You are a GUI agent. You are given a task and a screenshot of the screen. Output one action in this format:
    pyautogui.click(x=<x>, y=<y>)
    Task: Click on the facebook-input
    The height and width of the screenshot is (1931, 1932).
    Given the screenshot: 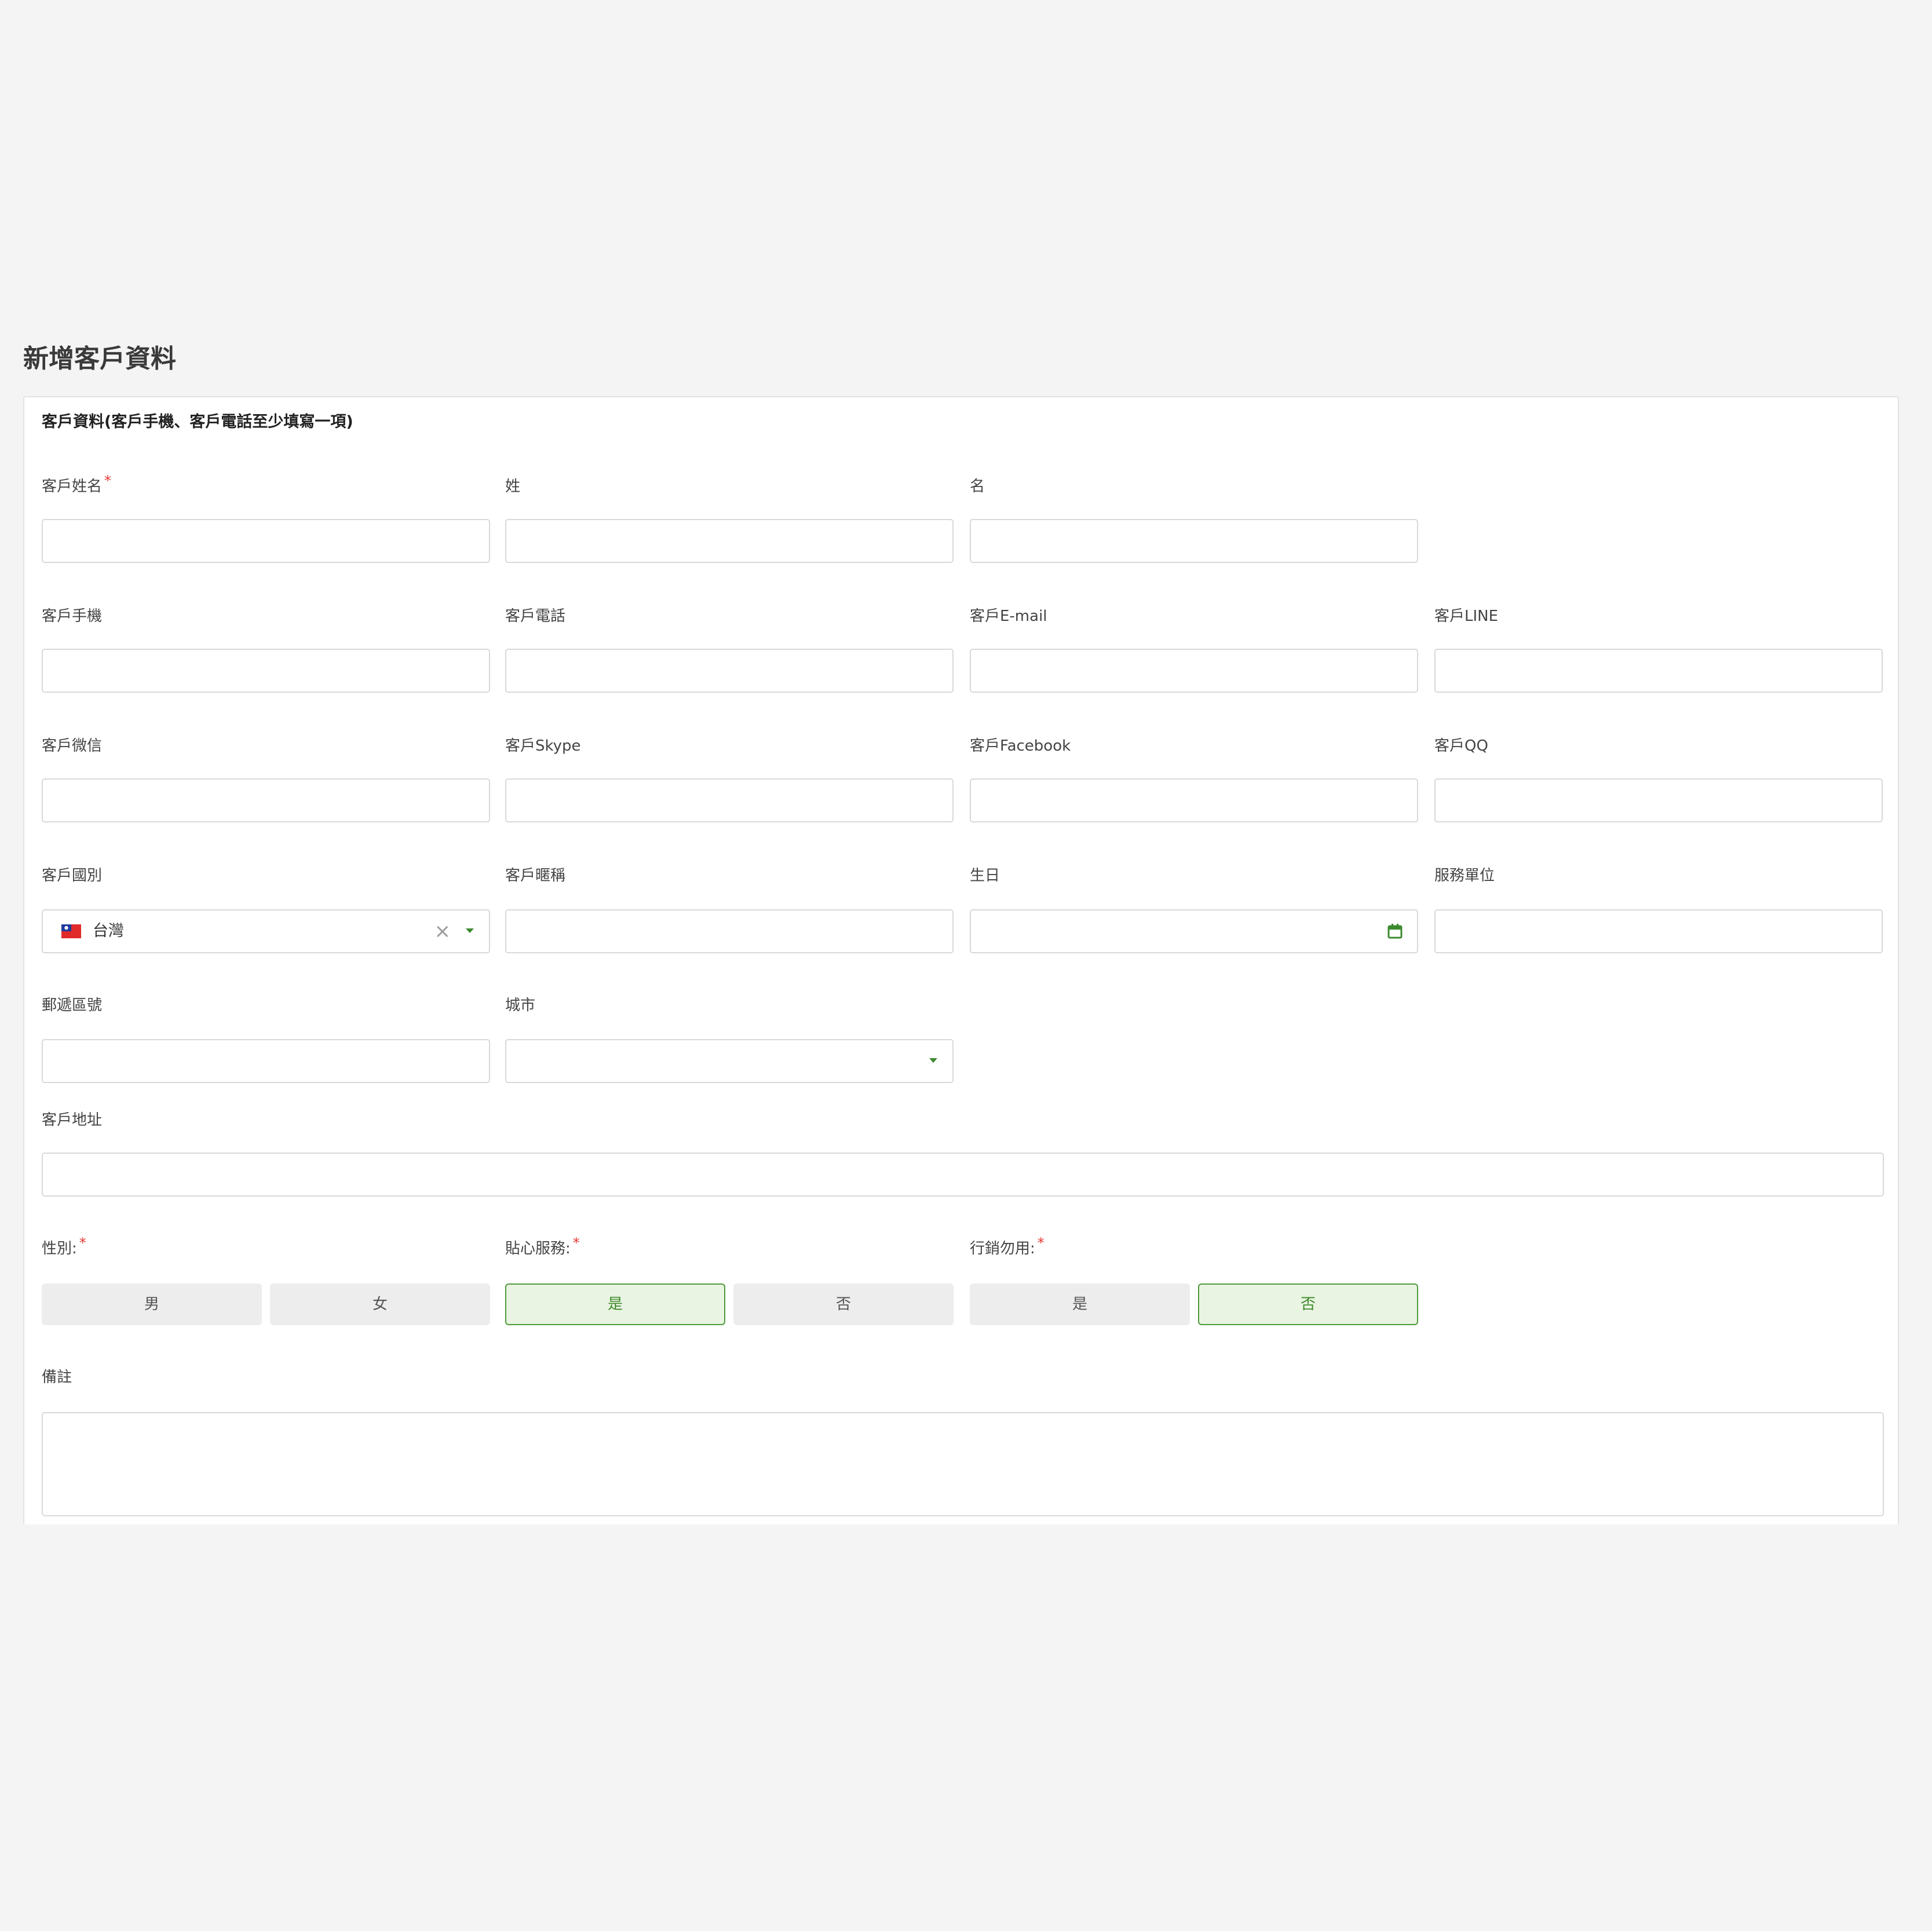 What is the action you would take?
    pyautogui.click(x=1194, y=800)
    